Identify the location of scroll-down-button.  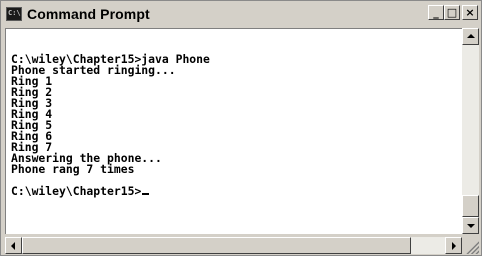
(470, 225).